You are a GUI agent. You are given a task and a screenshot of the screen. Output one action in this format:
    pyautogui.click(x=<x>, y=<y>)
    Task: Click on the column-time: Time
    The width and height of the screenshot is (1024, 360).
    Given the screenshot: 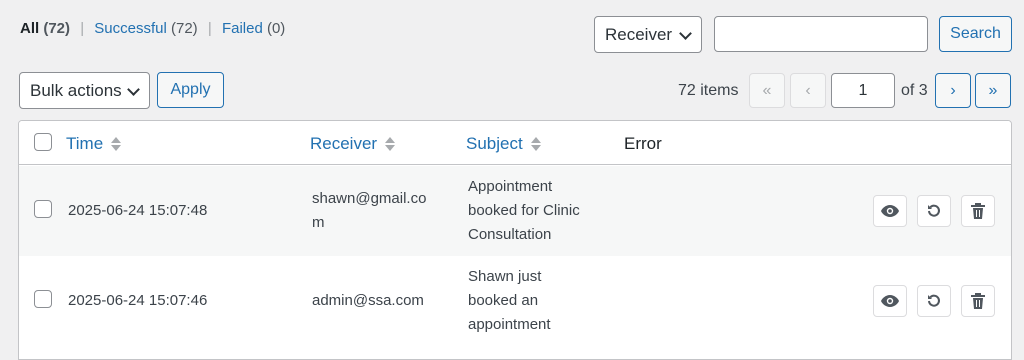 What is the action you would take?
    pyautogui.click(x=94, y=144)
    